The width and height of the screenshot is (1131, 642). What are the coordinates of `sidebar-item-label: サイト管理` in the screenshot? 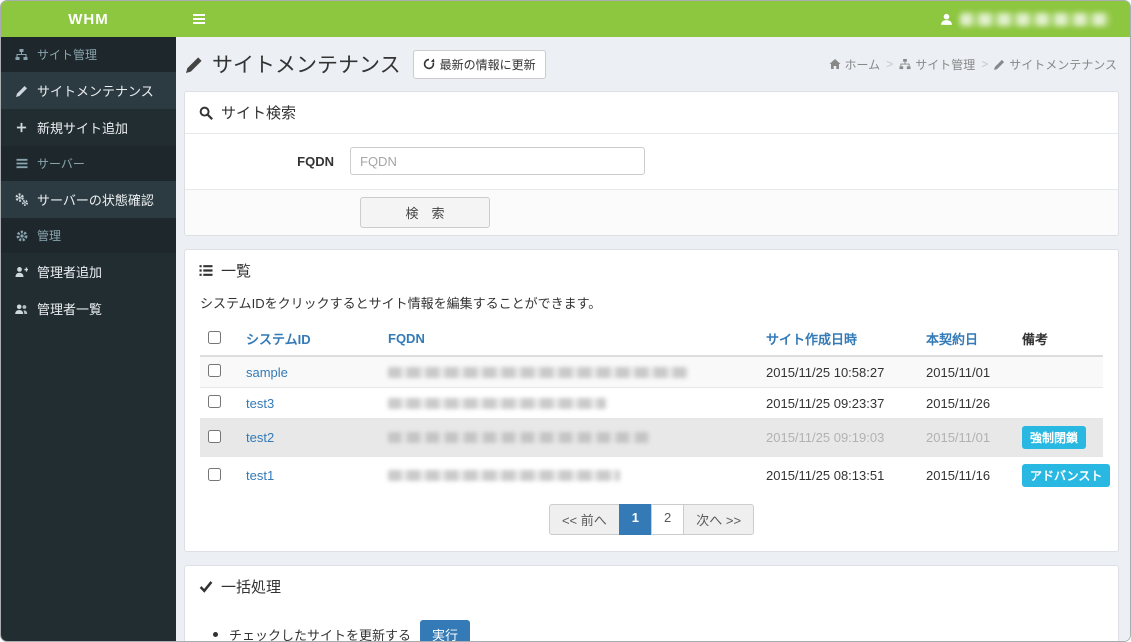 It's located at (67, 55).